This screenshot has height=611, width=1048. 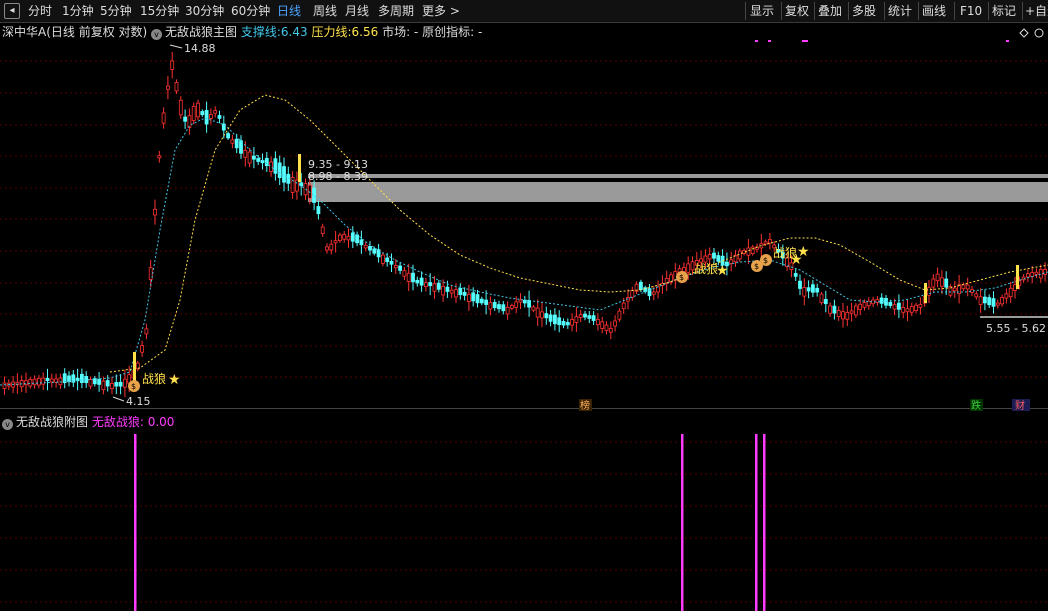 What do you see at coordinates (585, 405) in the screenshot?
I see `marker-bang-text: 榜` at bounding box center [585, 405].